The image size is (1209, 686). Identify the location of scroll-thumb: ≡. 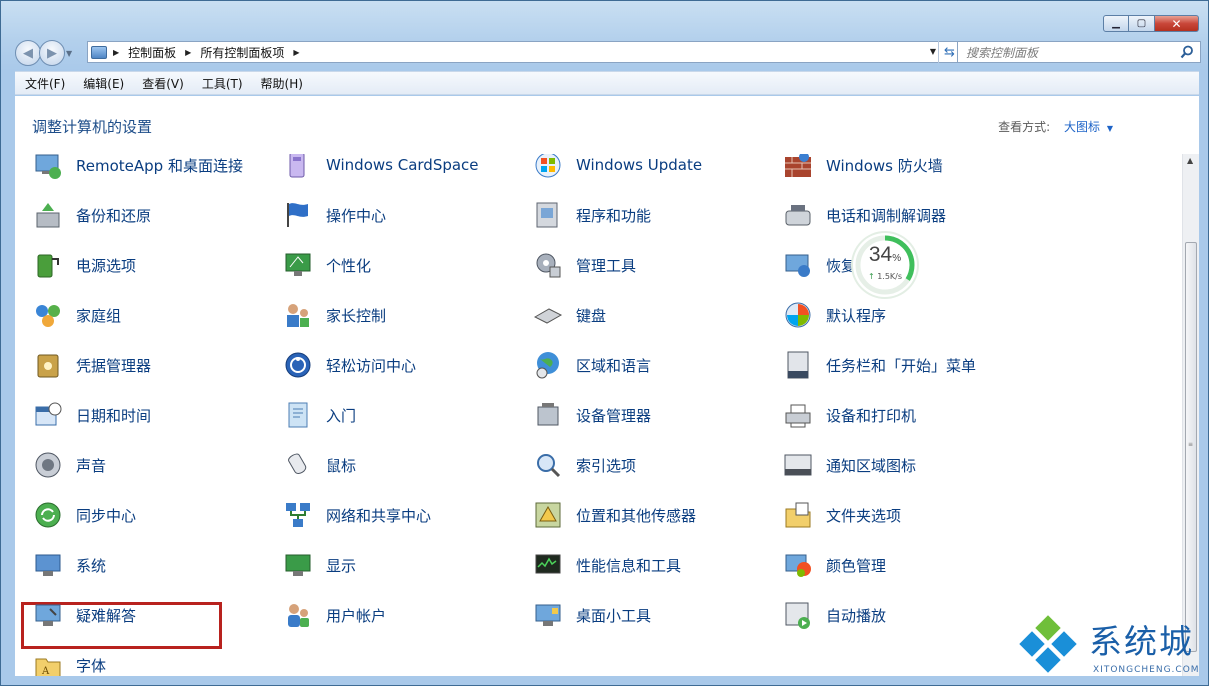
(1191, 447).